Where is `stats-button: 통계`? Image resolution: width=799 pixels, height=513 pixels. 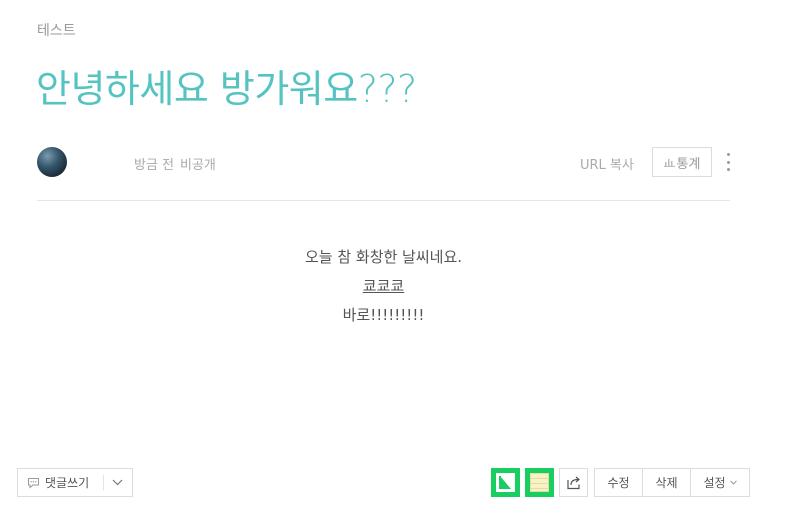
stats-button: 통계 is located at coordinates (682, 162).